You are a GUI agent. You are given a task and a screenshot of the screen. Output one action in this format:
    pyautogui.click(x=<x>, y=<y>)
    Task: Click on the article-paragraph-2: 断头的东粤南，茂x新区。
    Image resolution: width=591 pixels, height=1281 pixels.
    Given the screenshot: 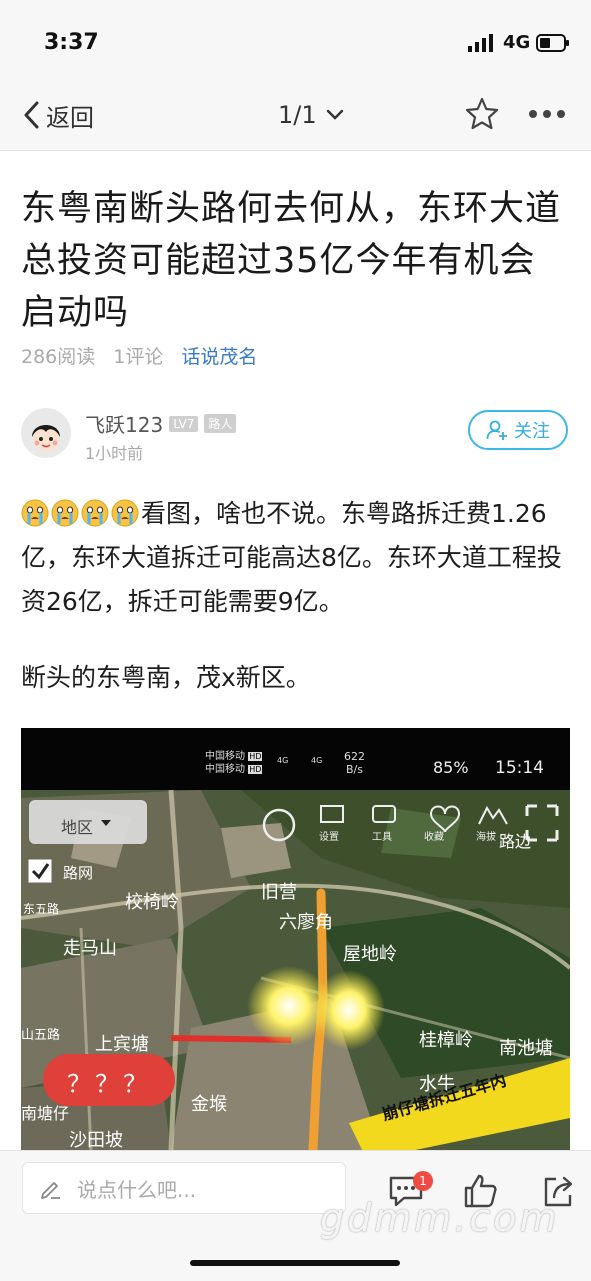 What is the action you would take?
    pyautogui.click(x=166, y=677)
    